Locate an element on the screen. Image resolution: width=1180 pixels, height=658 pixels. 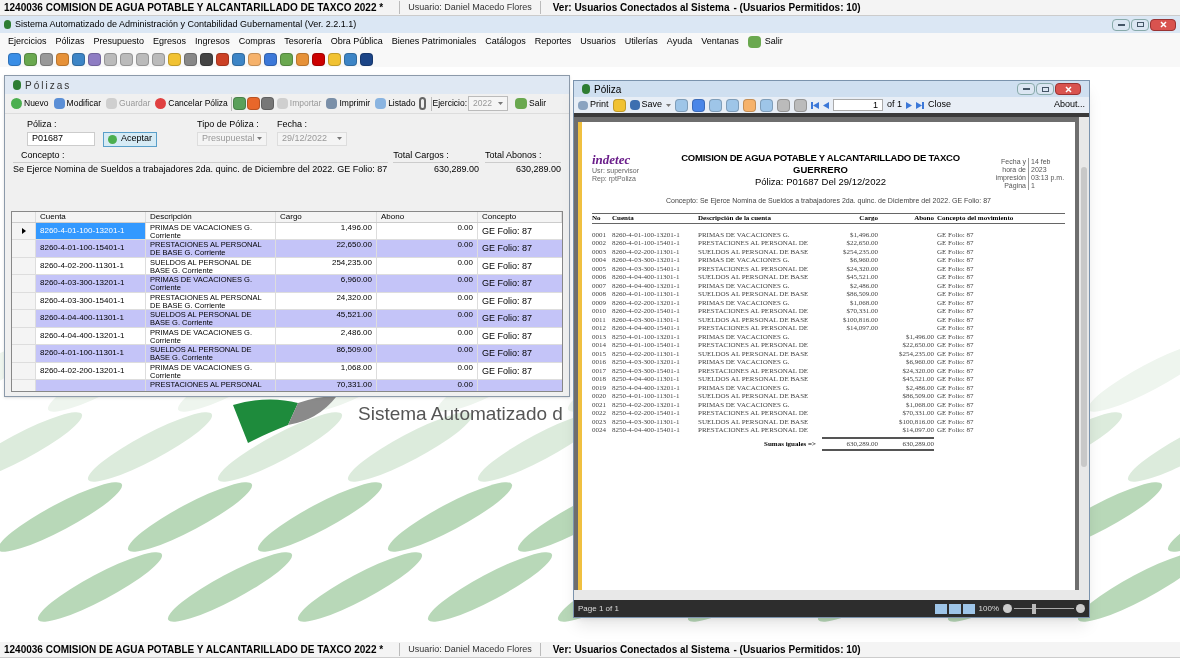
menu-item: Egresos is located at coordinates (170, 42).